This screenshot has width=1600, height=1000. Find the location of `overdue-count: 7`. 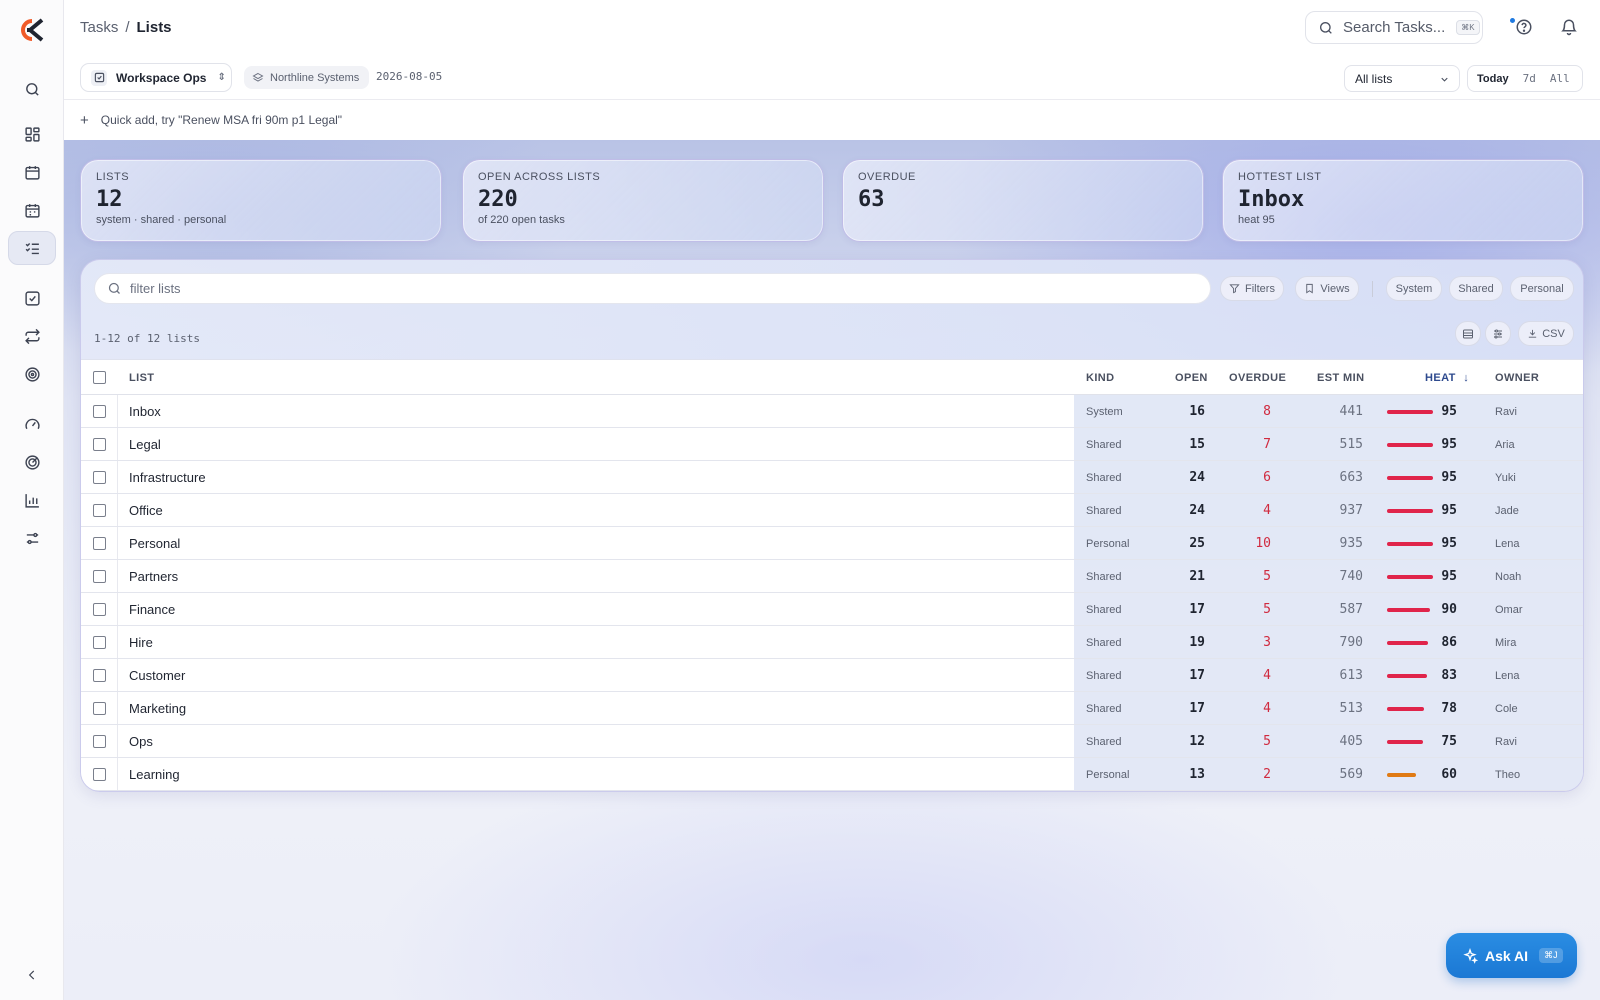

overdue-count: 7 is located at coordinates (1267, 444).